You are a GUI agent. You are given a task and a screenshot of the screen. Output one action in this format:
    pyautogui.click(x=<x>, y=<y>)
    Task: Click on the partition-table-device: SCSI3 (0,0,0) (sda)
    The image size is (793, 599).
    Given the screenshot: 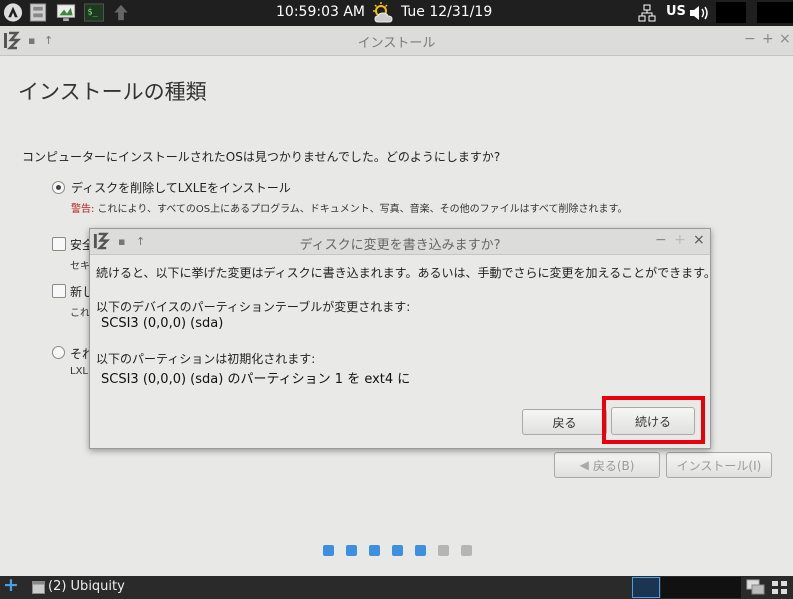 What is the action you would take?
    pyautogui.click(x=162, y=323)
    